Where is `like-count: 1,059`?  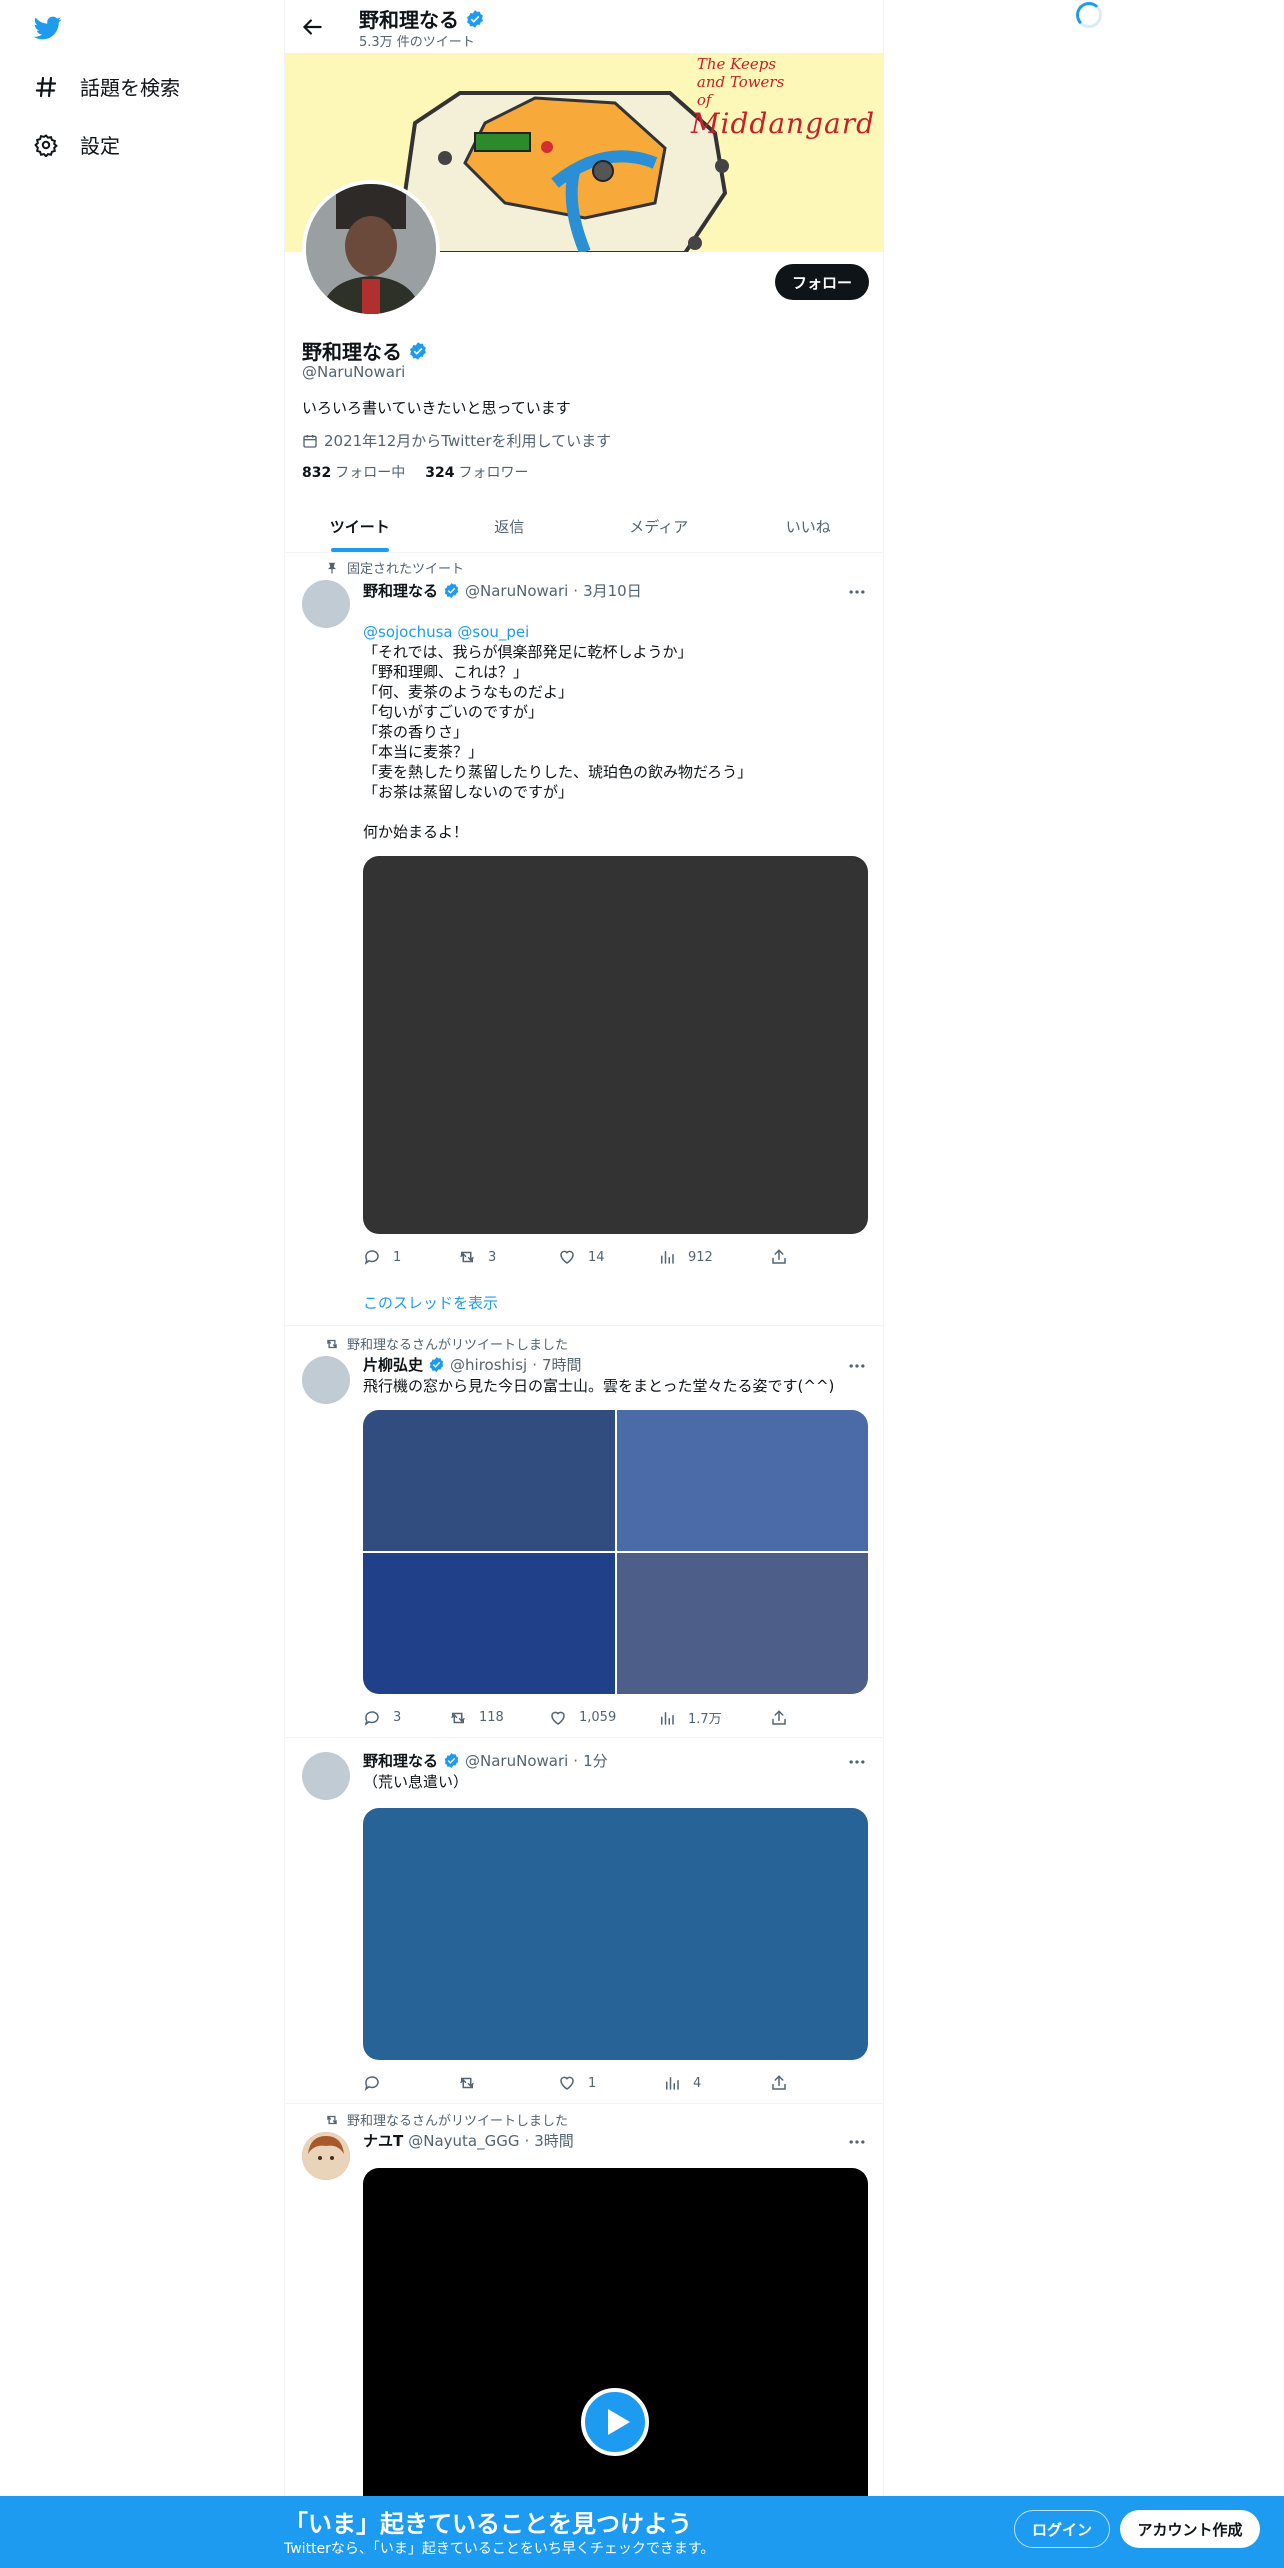
like-count: 1,059 is located at coordinates (598, 1717).